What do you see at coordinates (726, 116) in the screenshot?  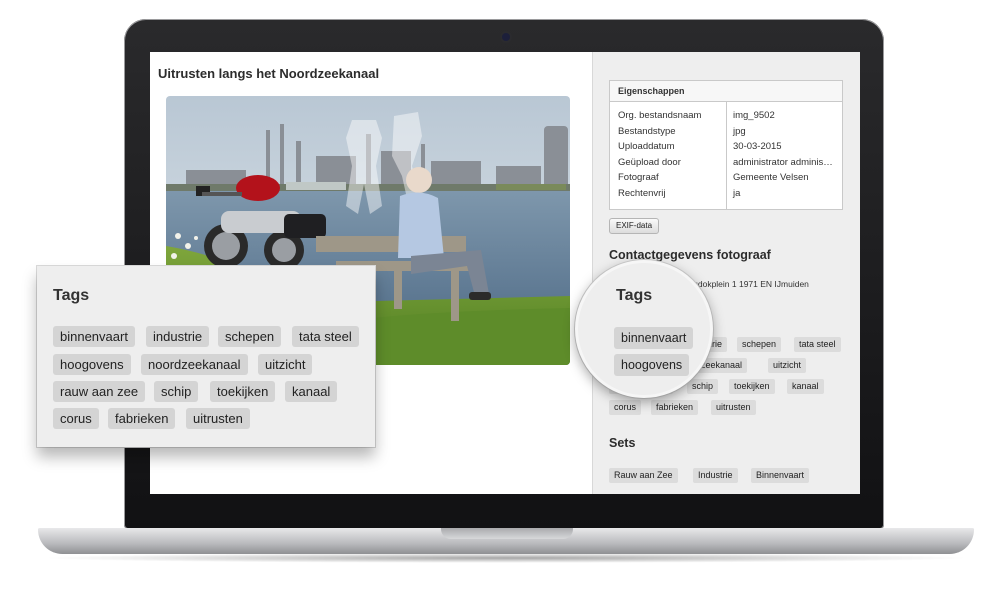 I see `property-row: Org. bestandsnaam img_9502` at bounding box center [726, 116].